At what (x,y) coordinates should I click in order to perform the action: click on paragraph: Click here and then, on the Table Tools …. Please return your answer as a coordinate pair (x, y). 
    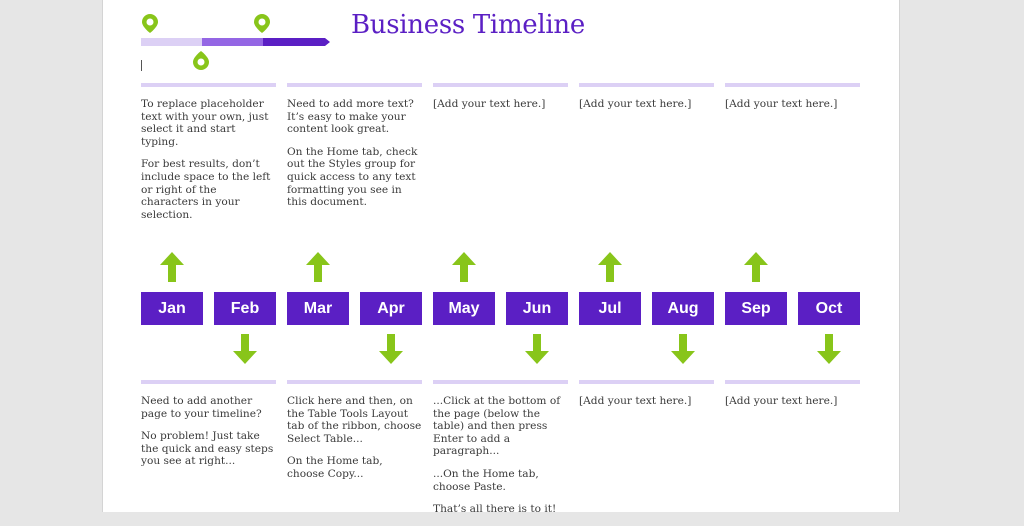
    Looking at the image, I should click on (354, 420).